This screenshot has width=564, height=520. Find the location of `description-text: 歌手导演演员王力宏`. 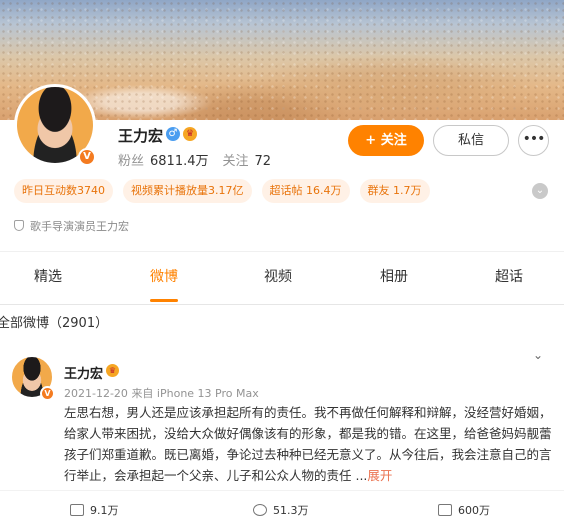

description-text: 歌手导演演员王力宏 is located at coordinates (79, 226).